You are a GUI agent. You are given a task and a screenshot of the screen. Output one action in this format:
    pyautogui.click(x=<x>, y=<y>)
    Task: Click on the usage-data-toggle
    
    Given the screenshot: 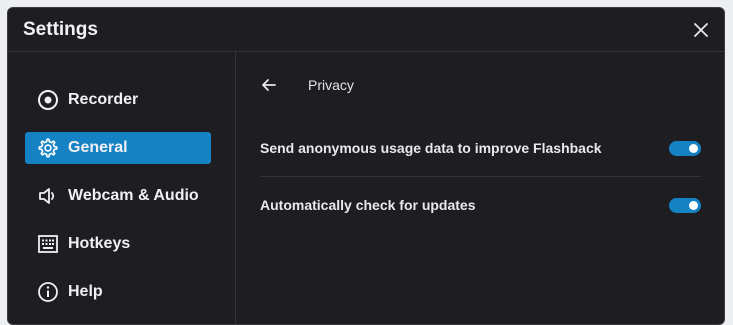 What is the action you would take?
    pyautogui.click(x=685, y=148)
    